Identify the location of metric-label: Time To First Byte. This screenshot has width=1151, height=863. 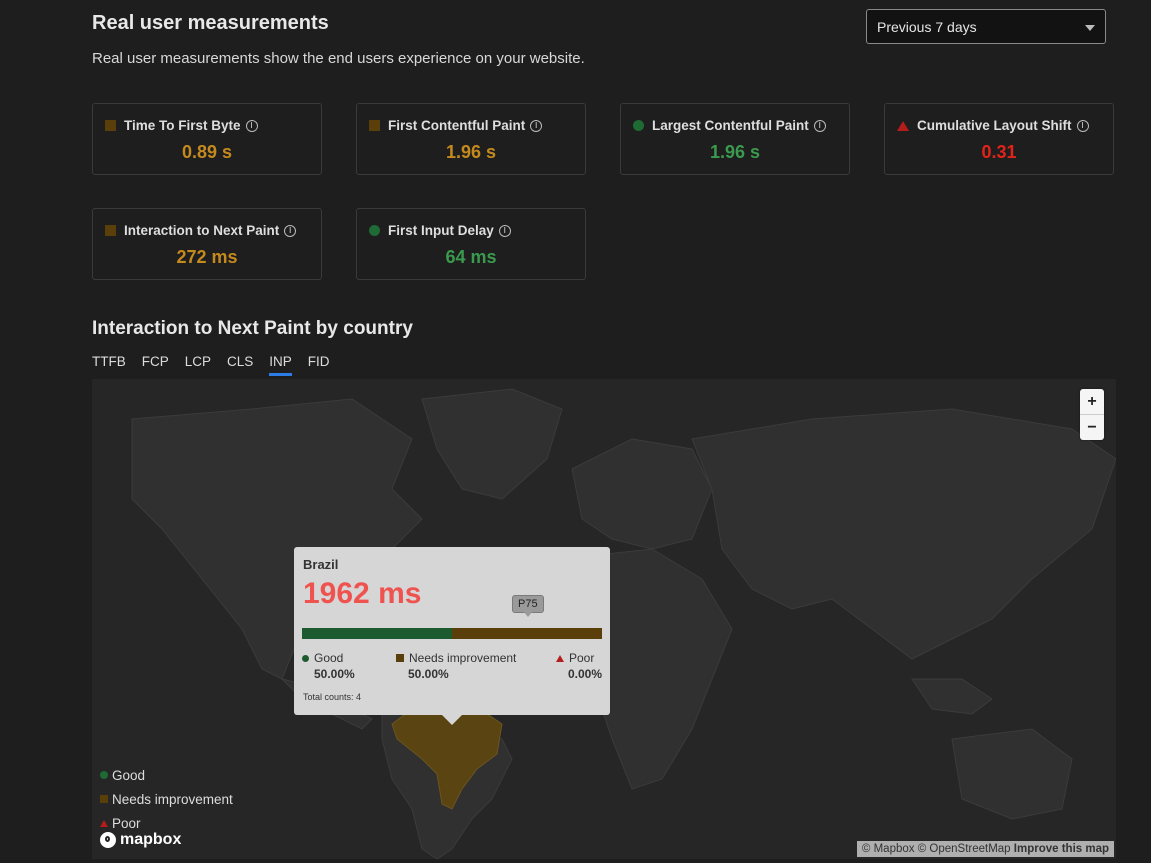
(182, 125).